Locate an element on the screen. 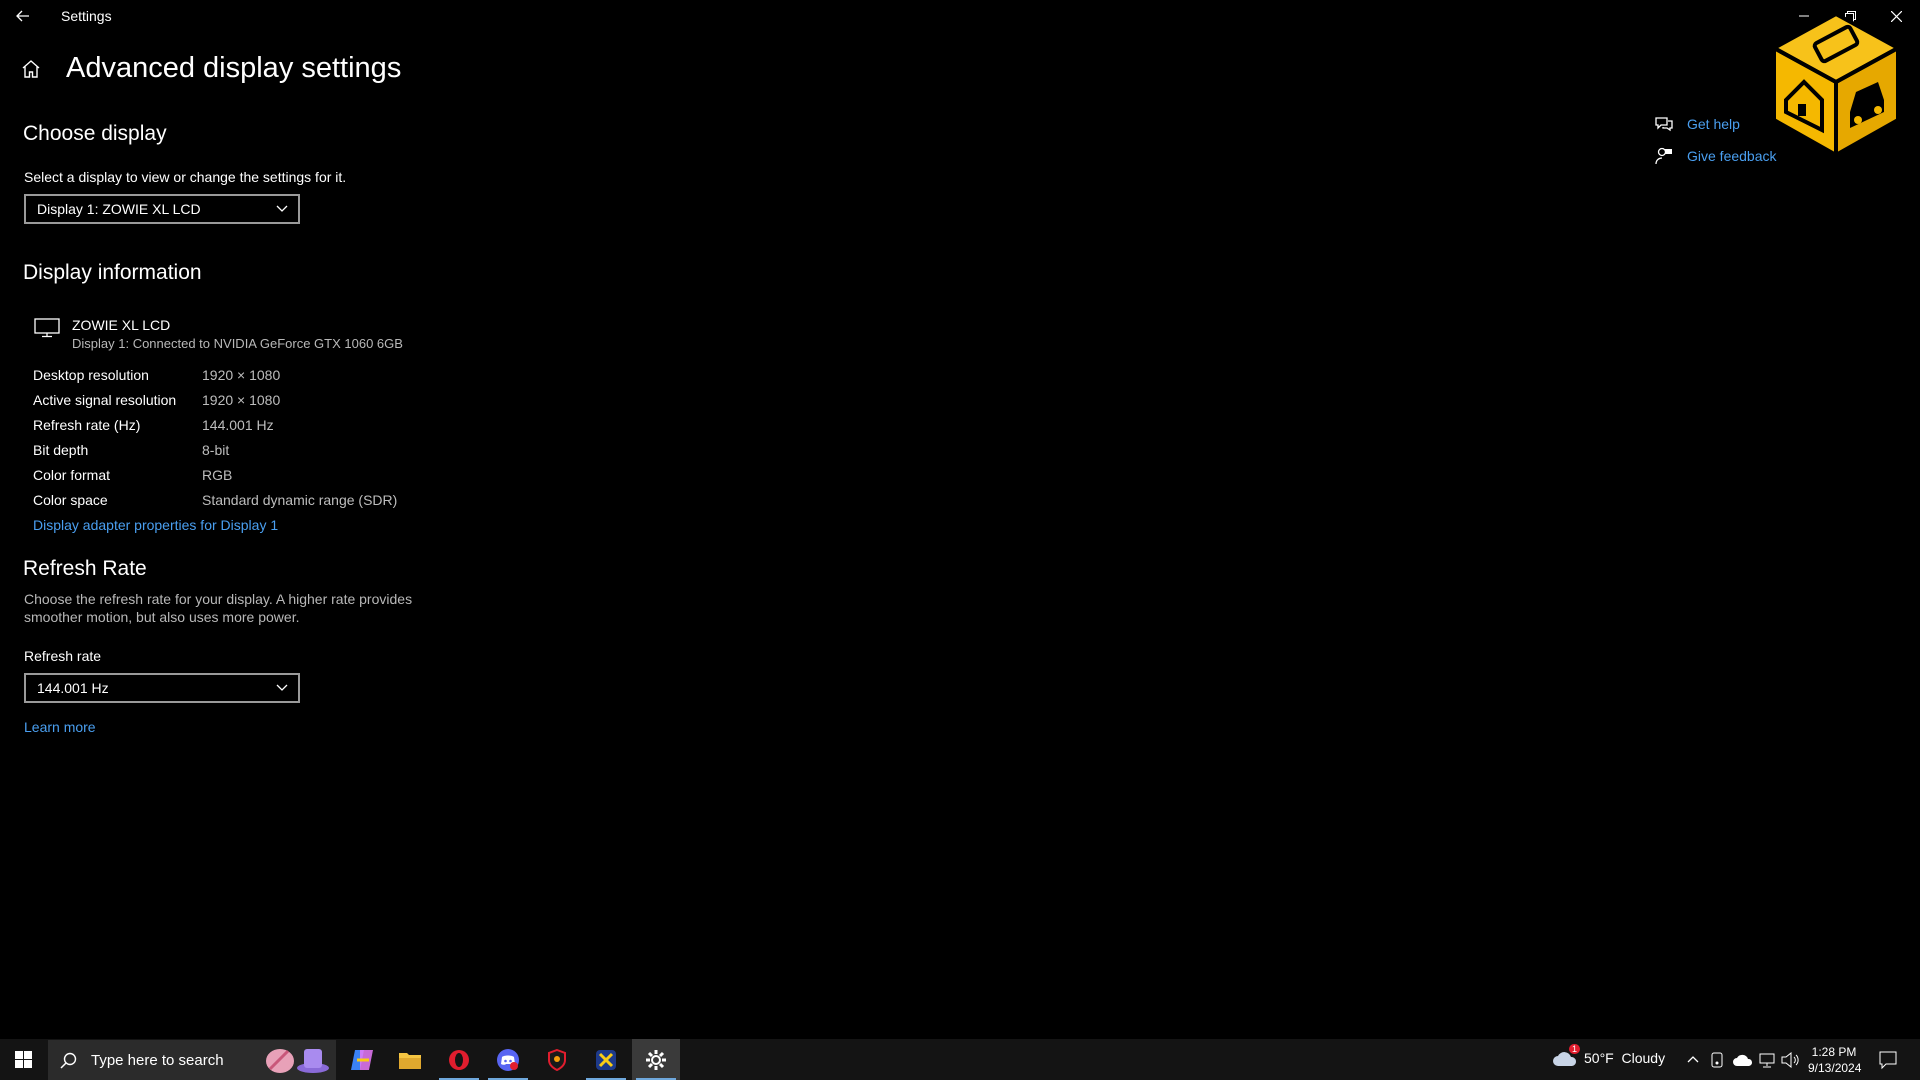 Image resolution: width=1920 pixels, height=1080 pixels. back-button is located at coordinates (23, 16).